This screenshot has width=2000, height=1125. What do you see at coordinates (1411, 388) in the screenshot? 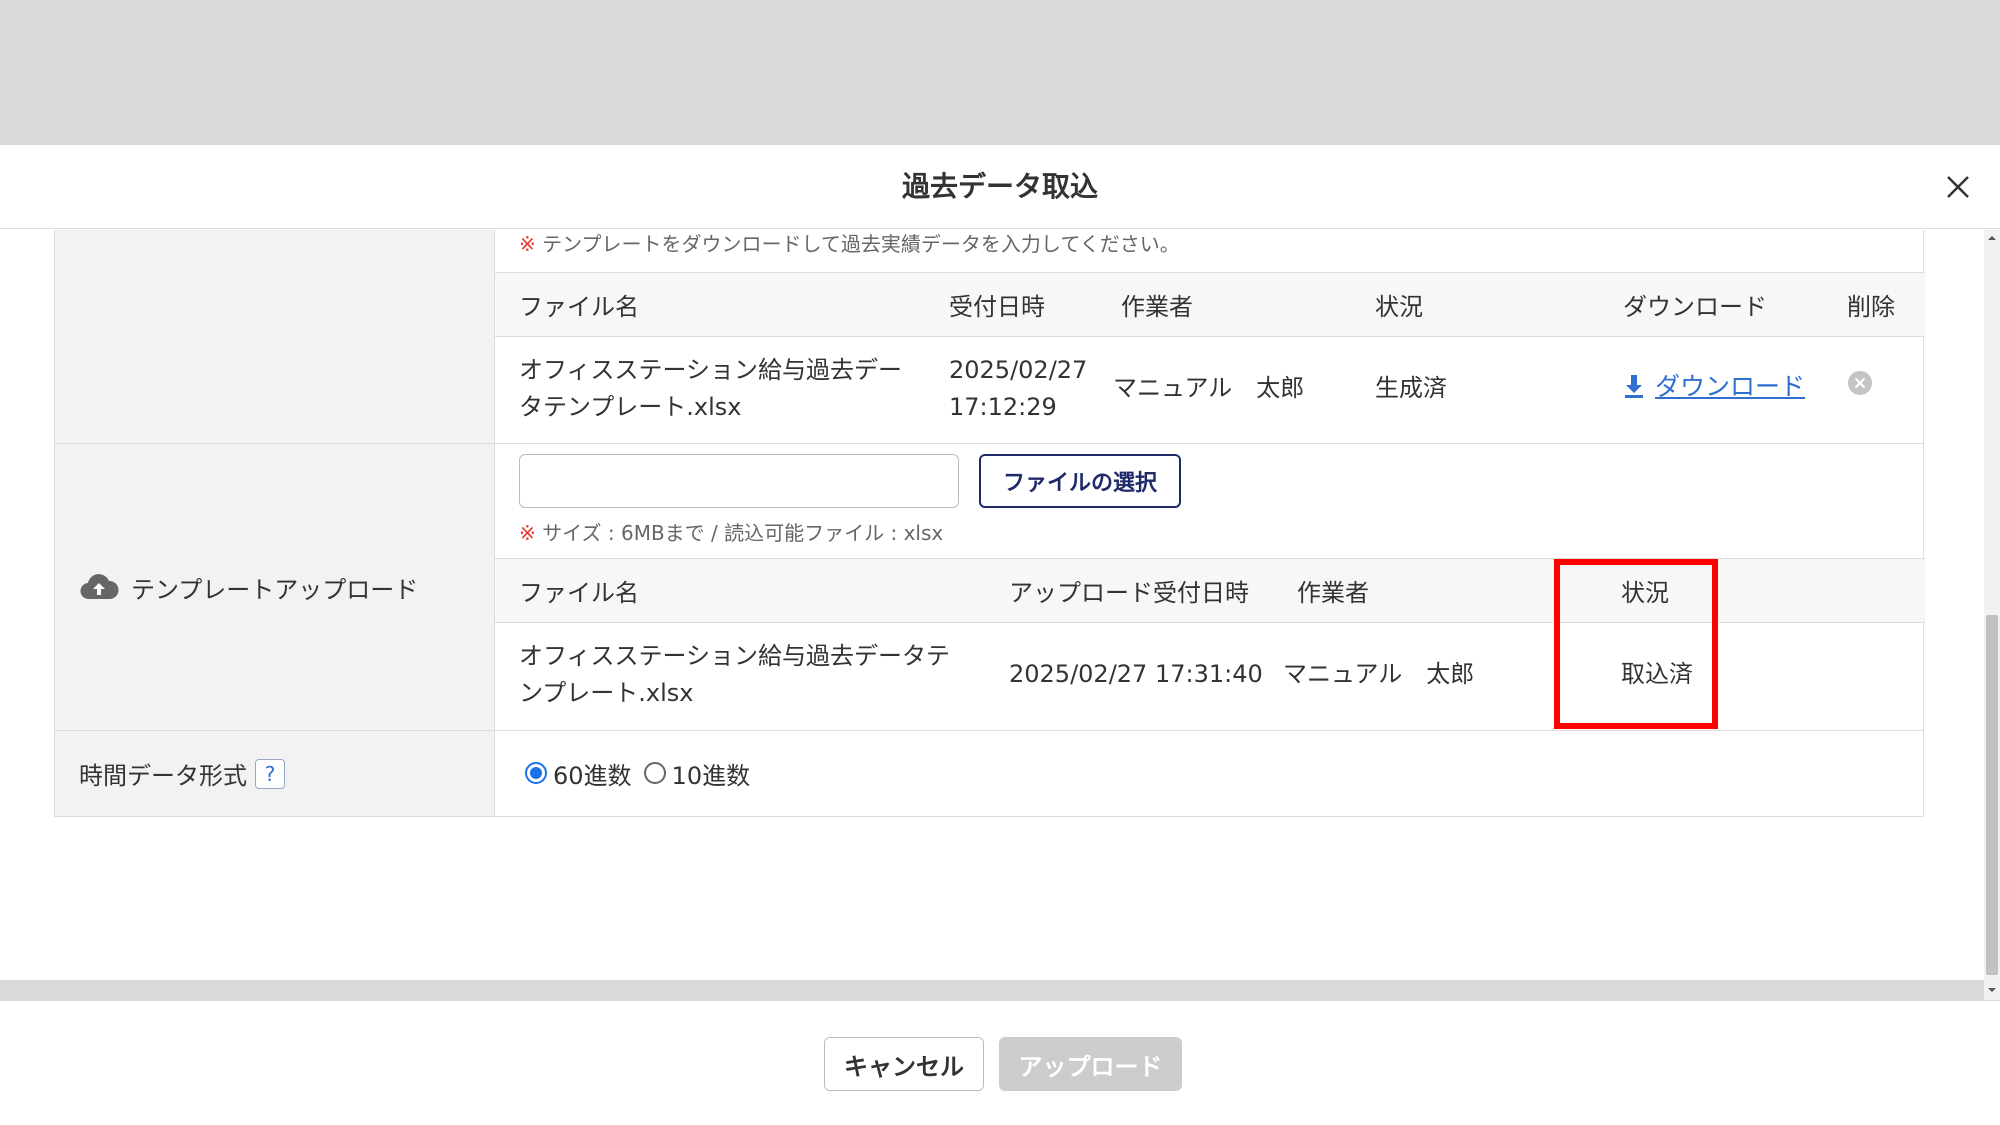
I see `status-cell: 生成済` at bounding box center [1411, 388].